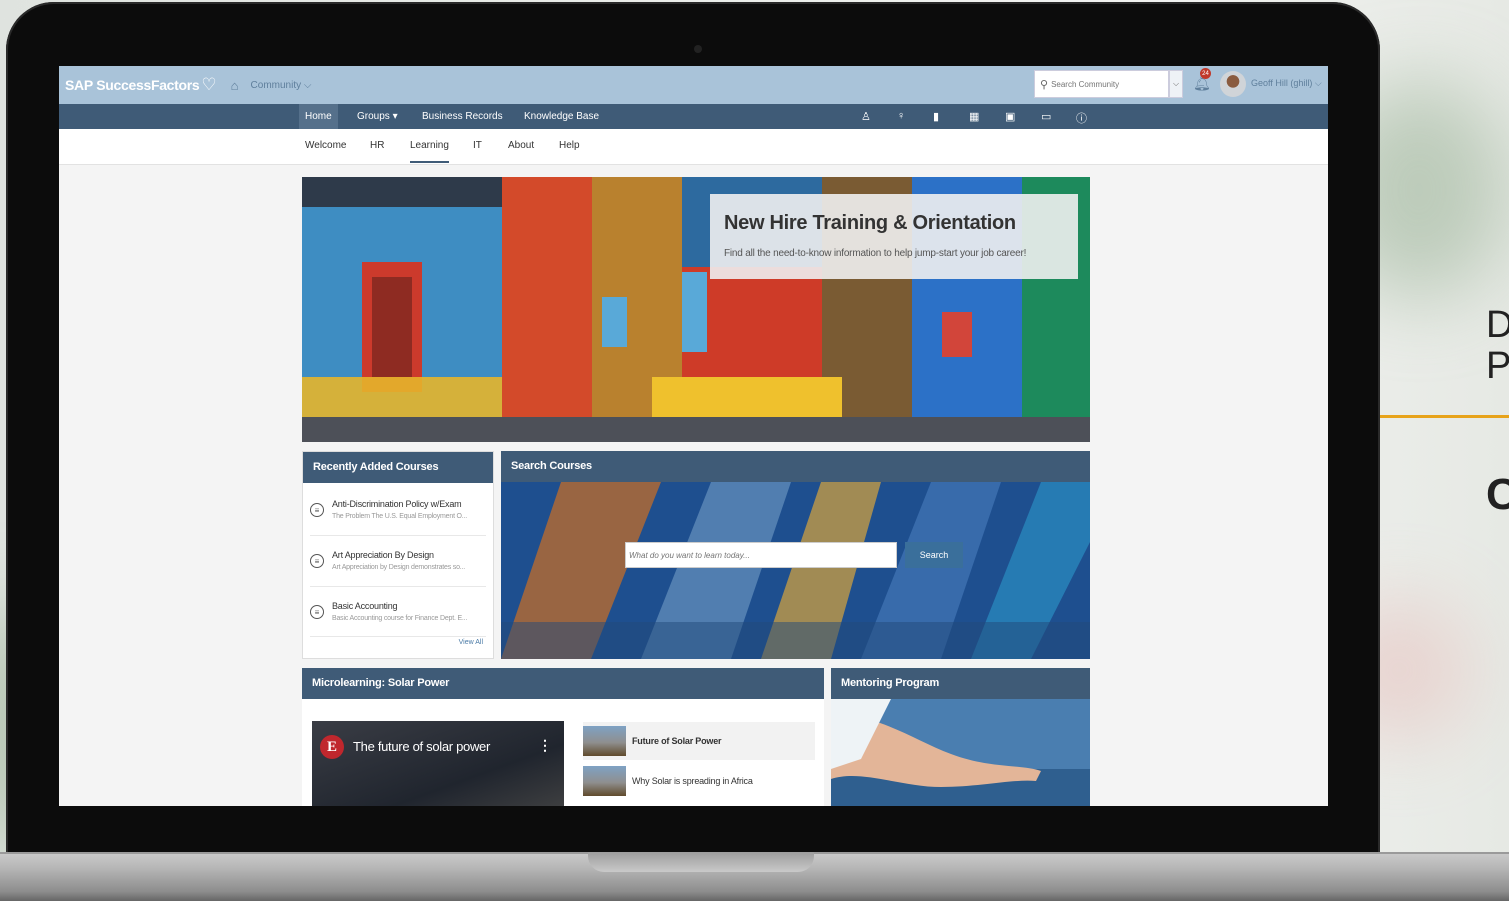 The width and height of the screenshot is (1509, 901). I want to click on view-all-link: View All, so click(471, 642).